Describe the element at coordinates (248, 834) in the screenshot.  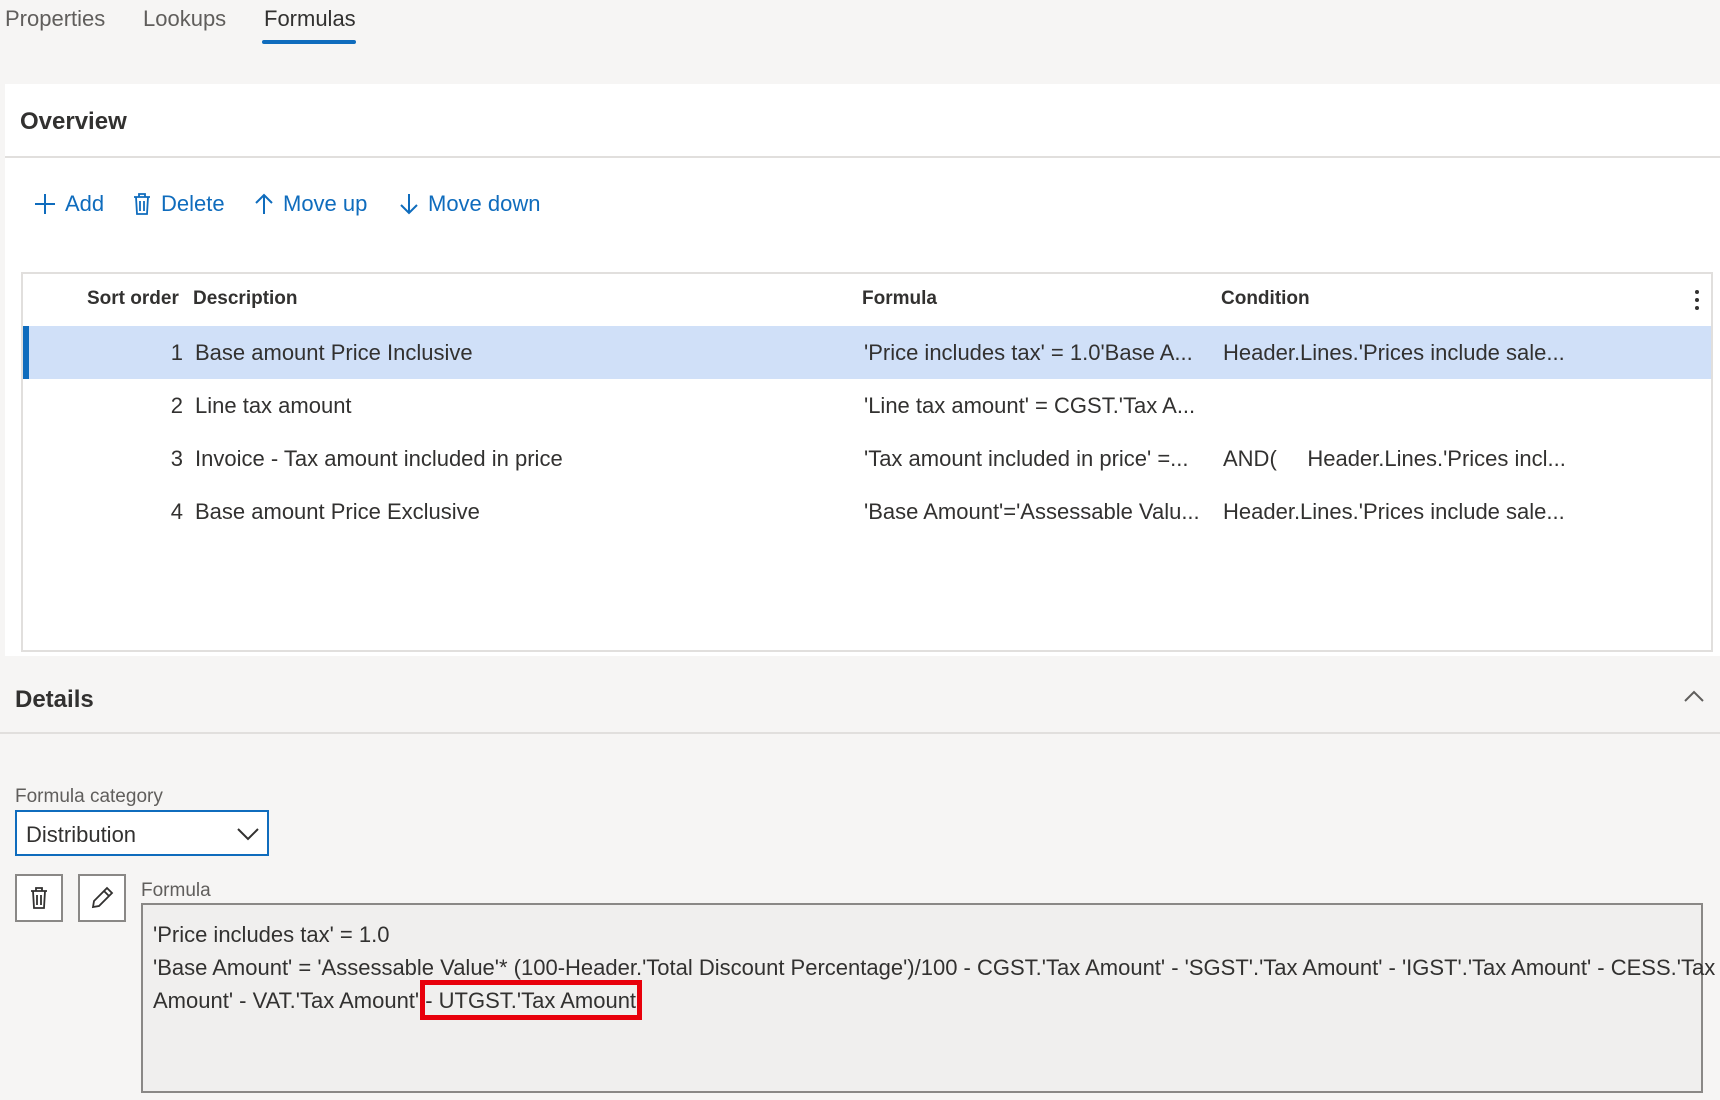
I see `chevron-down-icon` at that location.